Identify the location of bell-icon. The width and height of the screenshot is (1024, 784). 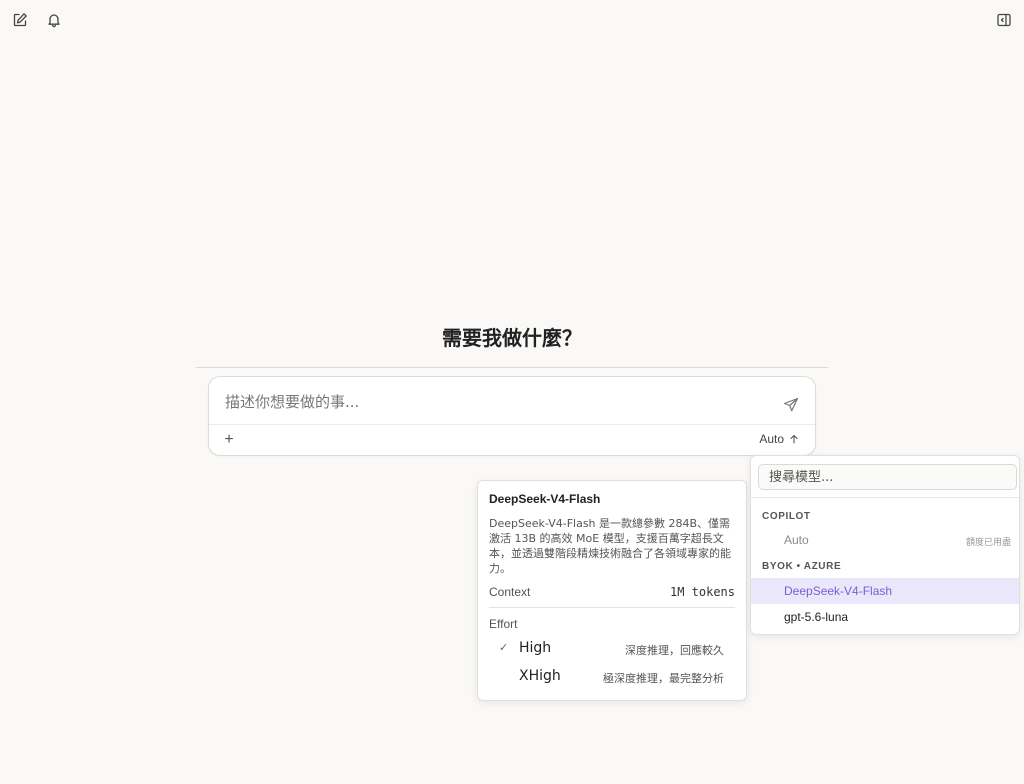
(54, 20).